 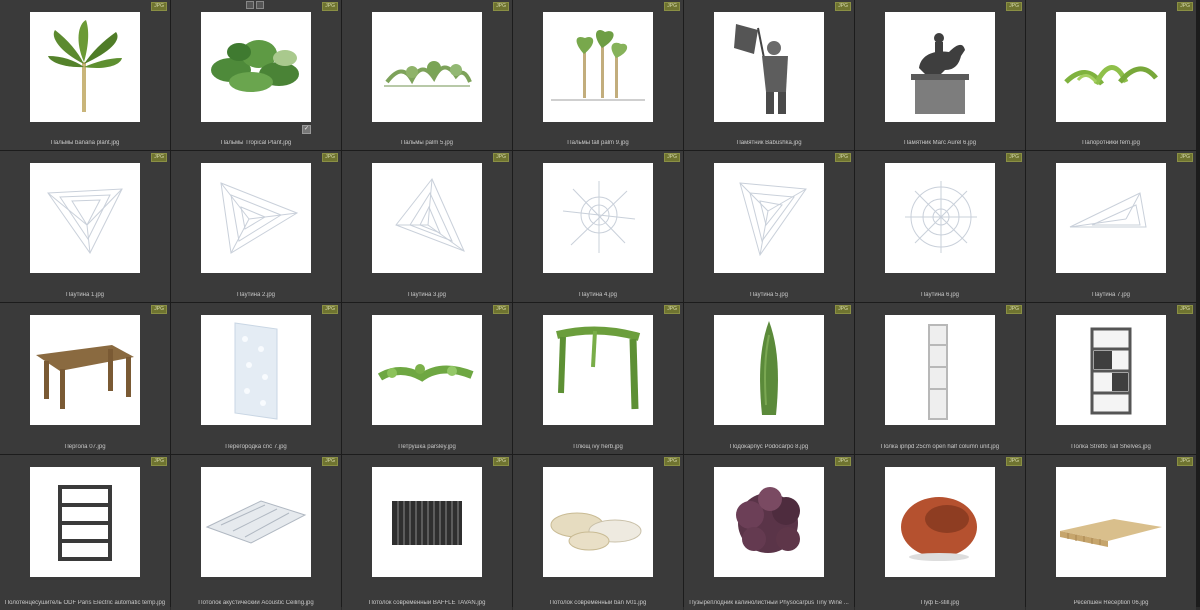 What do you see at coordinates (260, 5) in the screenshot?
I see `slash-icon` at bounding box center [260, 5].